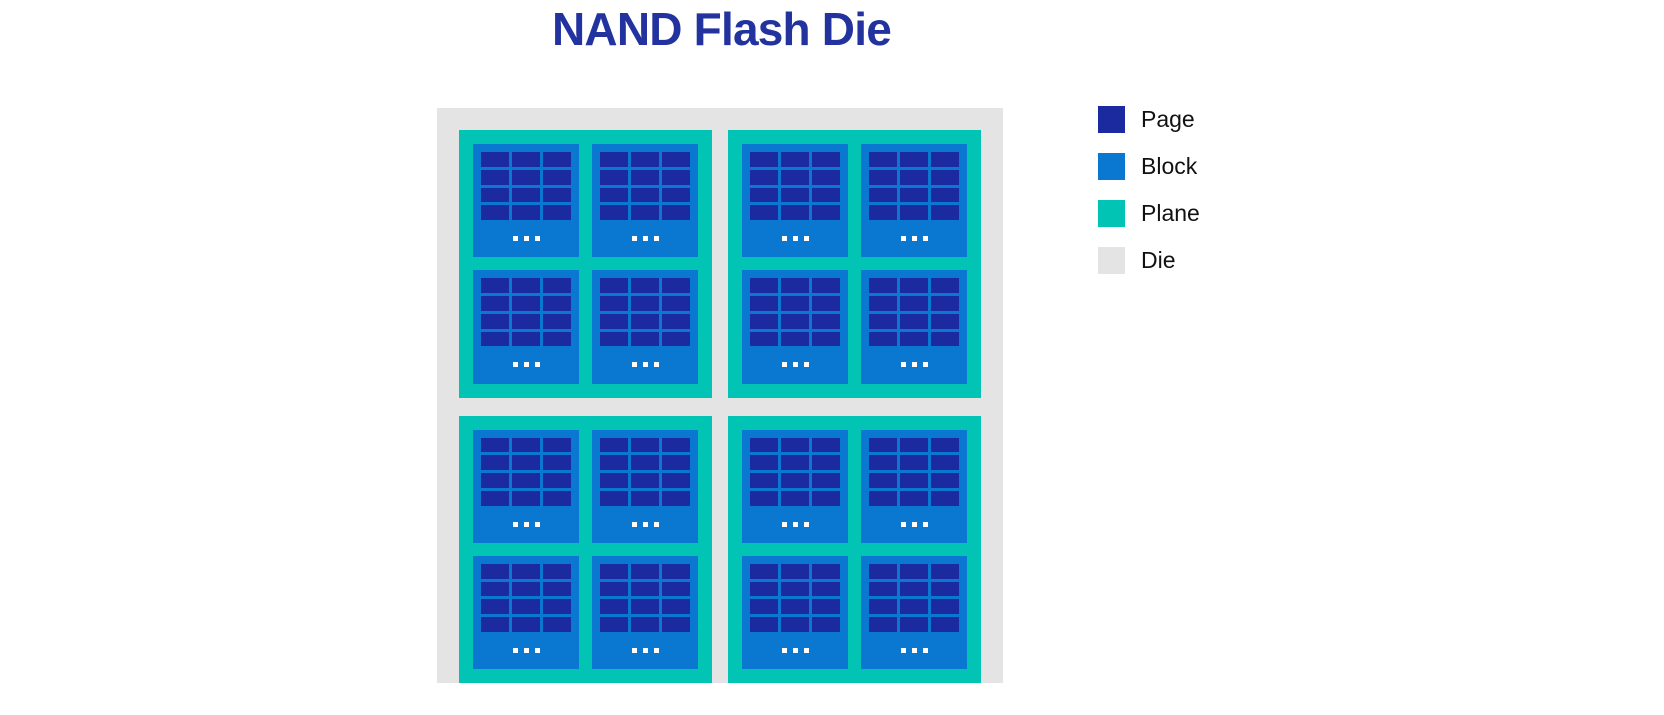 This screenshot has height=715, width=1664. I want to click on legend-label: Block, so click(1169, 166).